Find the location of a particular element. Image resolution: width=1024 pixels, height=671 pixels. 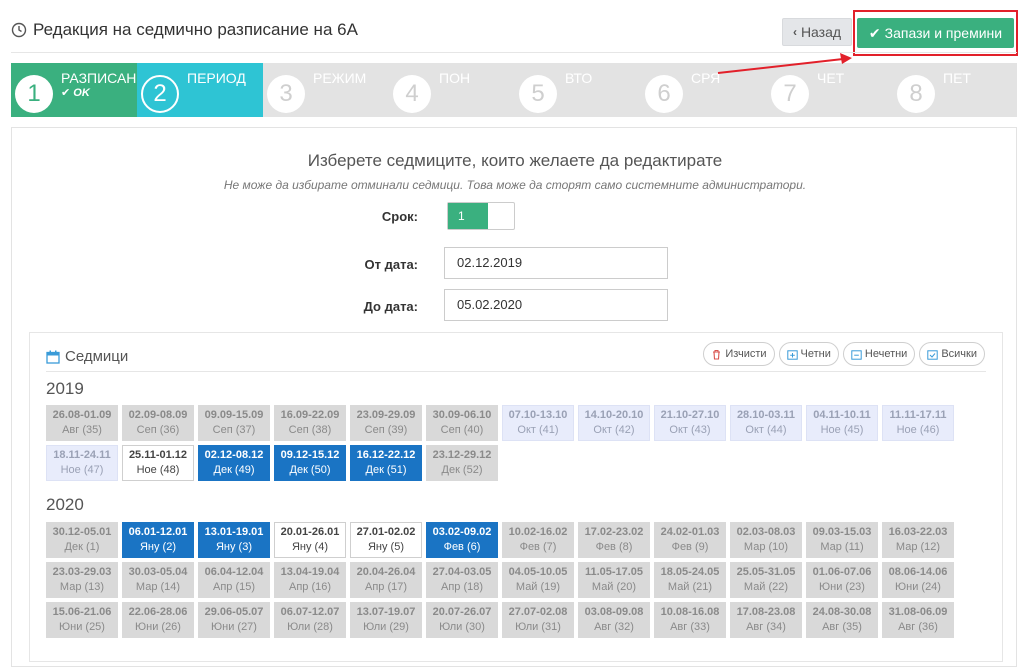

week-cell: 16.09-22.09 Сеп (38) is located at coordinates (310, 423).